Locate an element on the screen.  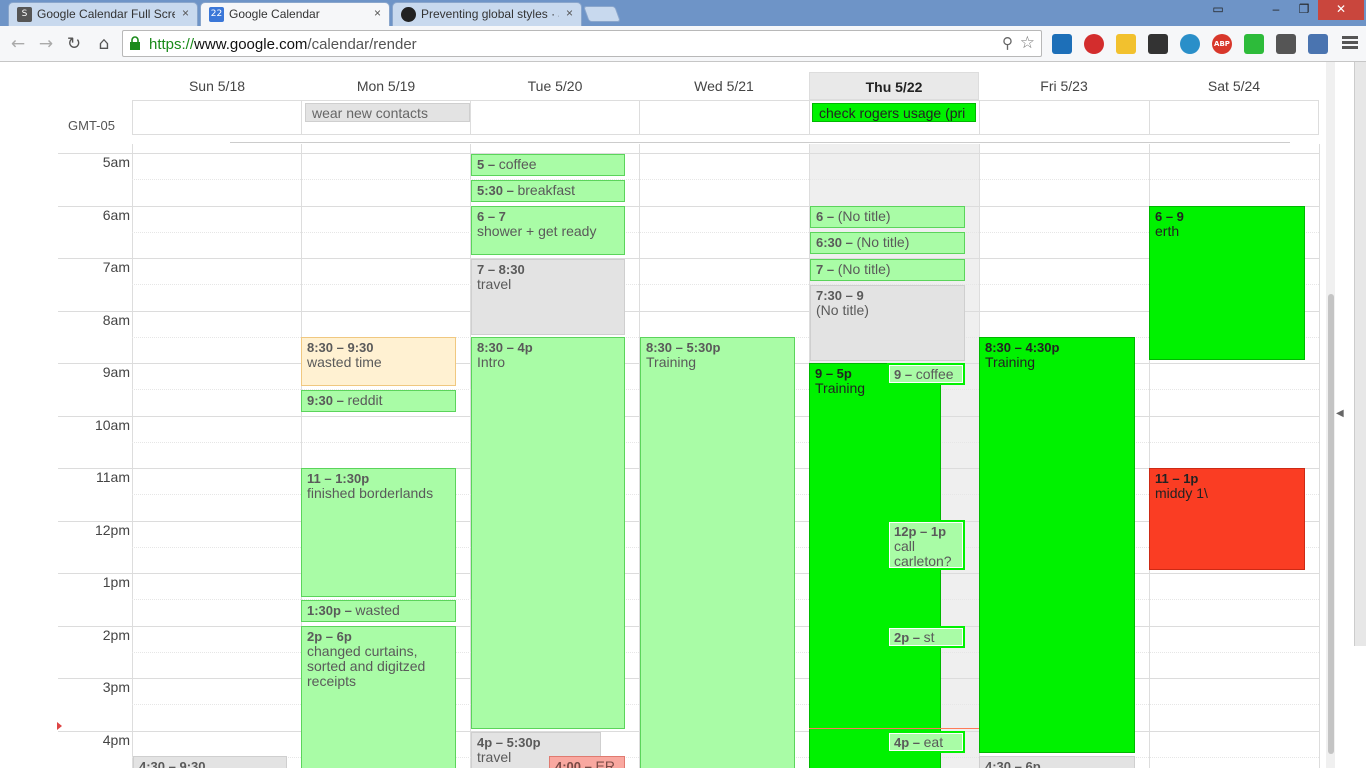
current-time-marker is located at coordinates (59, 726).